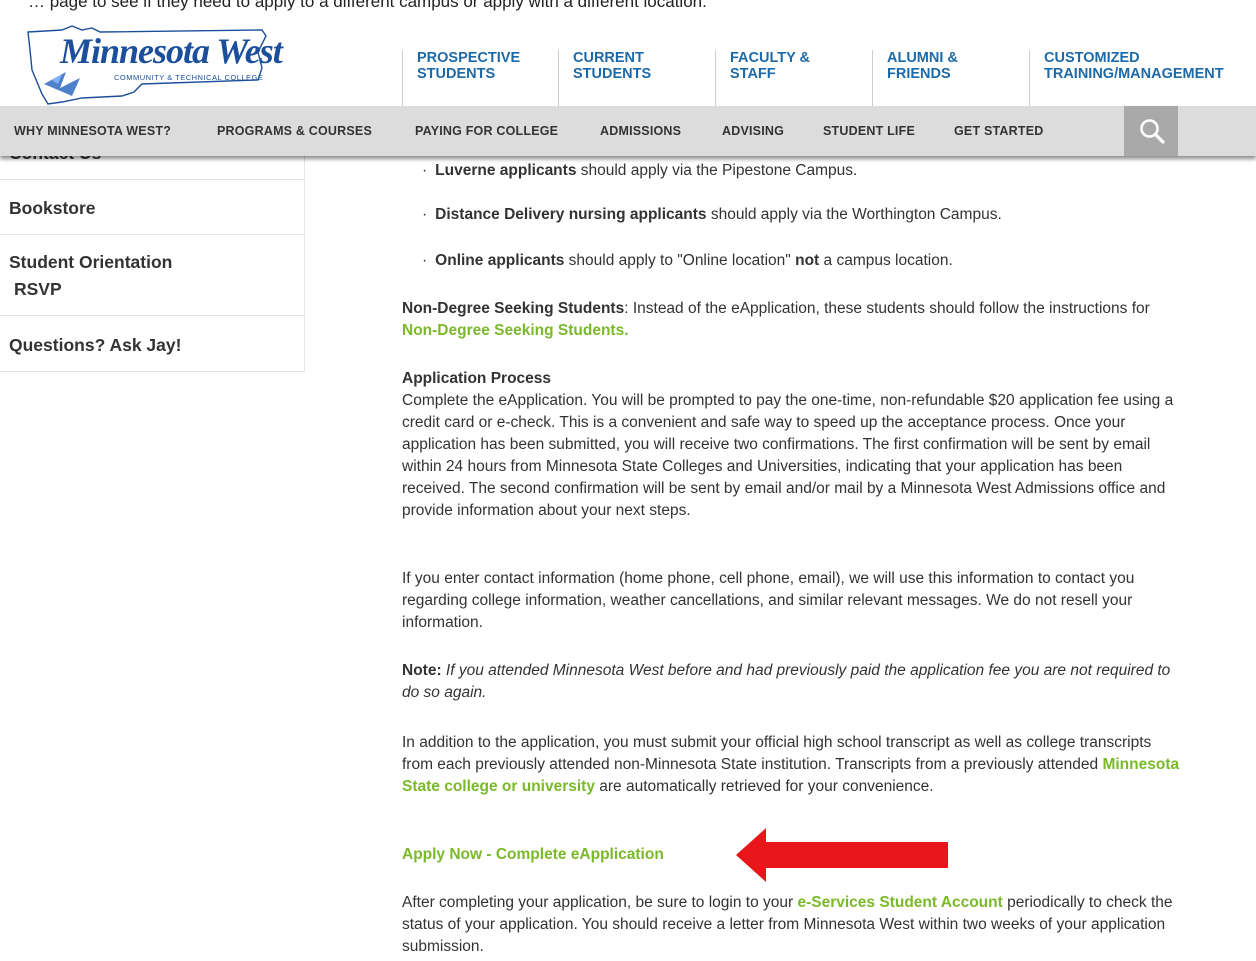 This screenshot has width=1256, height=961. Describe the element at coordinates (515, 330) in the screenshot. I see `non-degree-link: Non-Degree Seeking Students.` at that location.